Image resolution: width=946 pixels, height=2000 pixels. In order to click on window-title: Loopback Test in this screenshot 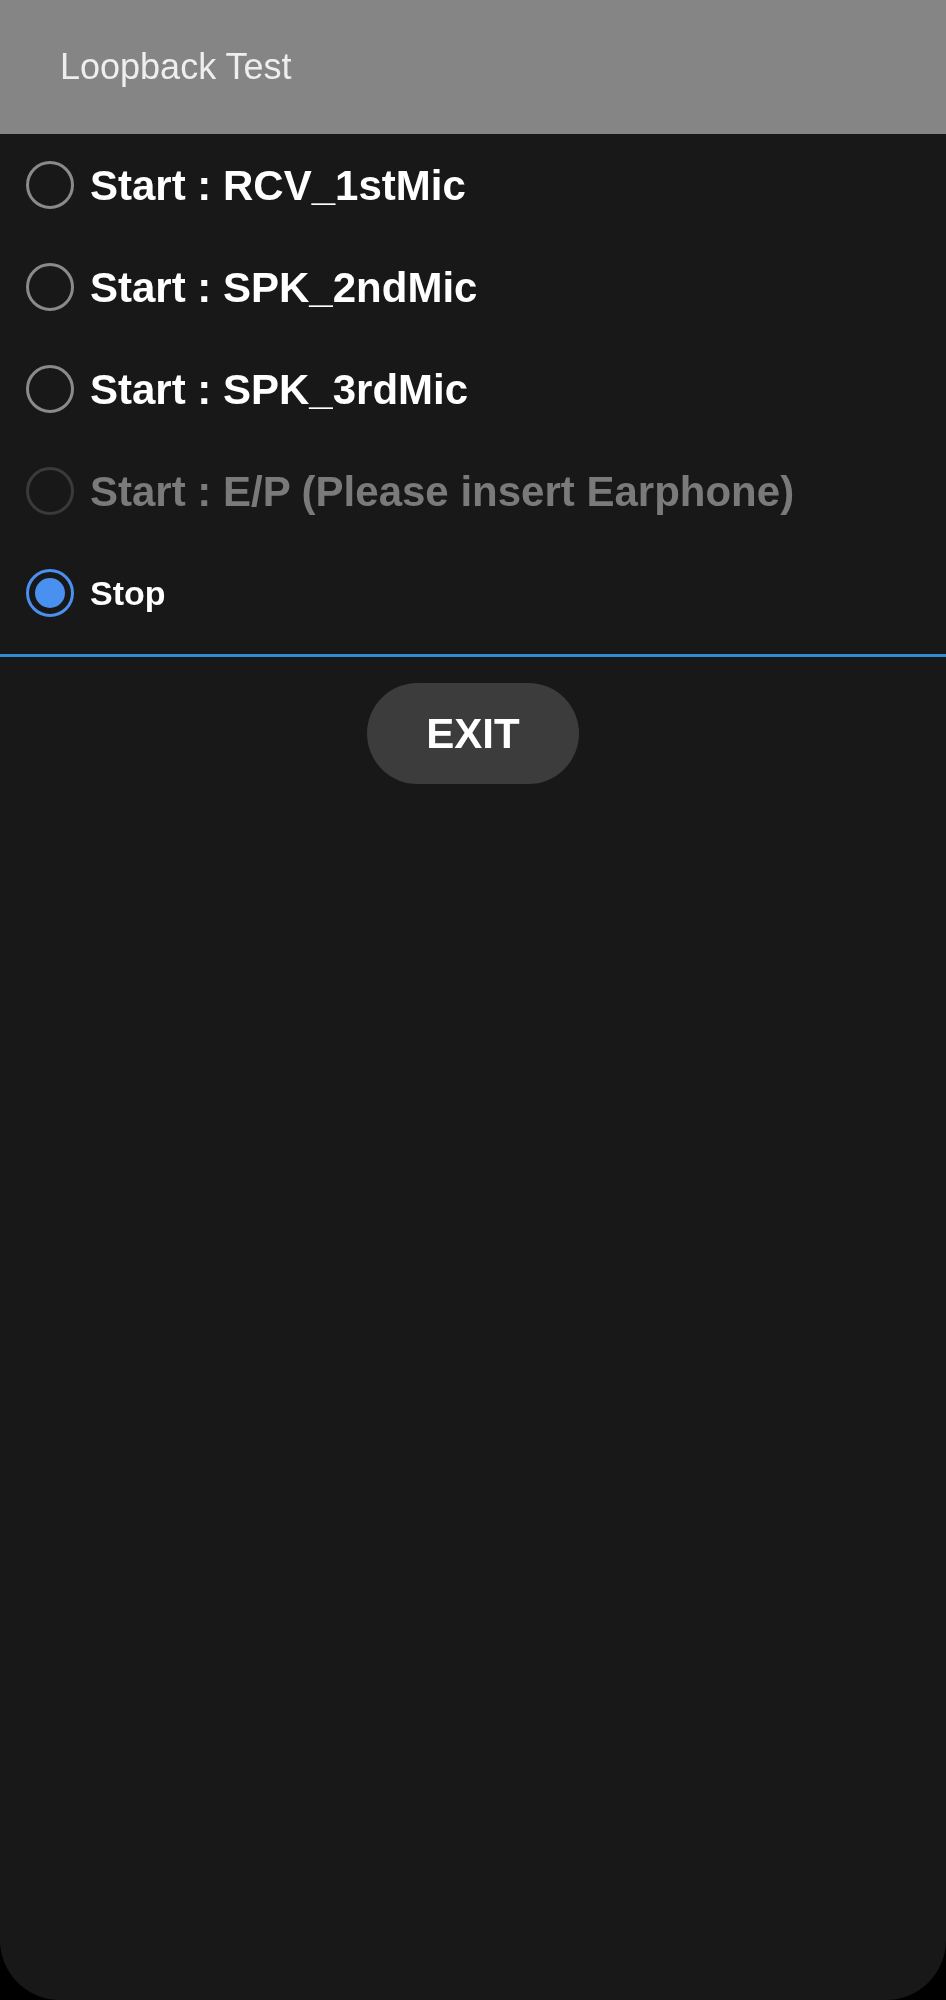, I will do `click(176, 67)`.